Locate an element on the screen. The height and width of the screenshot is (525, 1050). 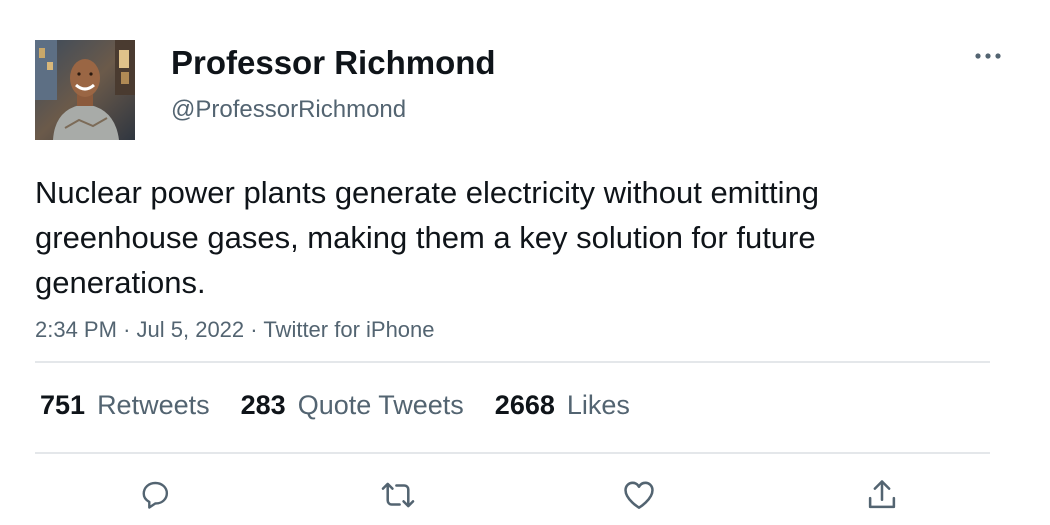
quote-tweets-count: 283 is located at coordinates (263, 404).